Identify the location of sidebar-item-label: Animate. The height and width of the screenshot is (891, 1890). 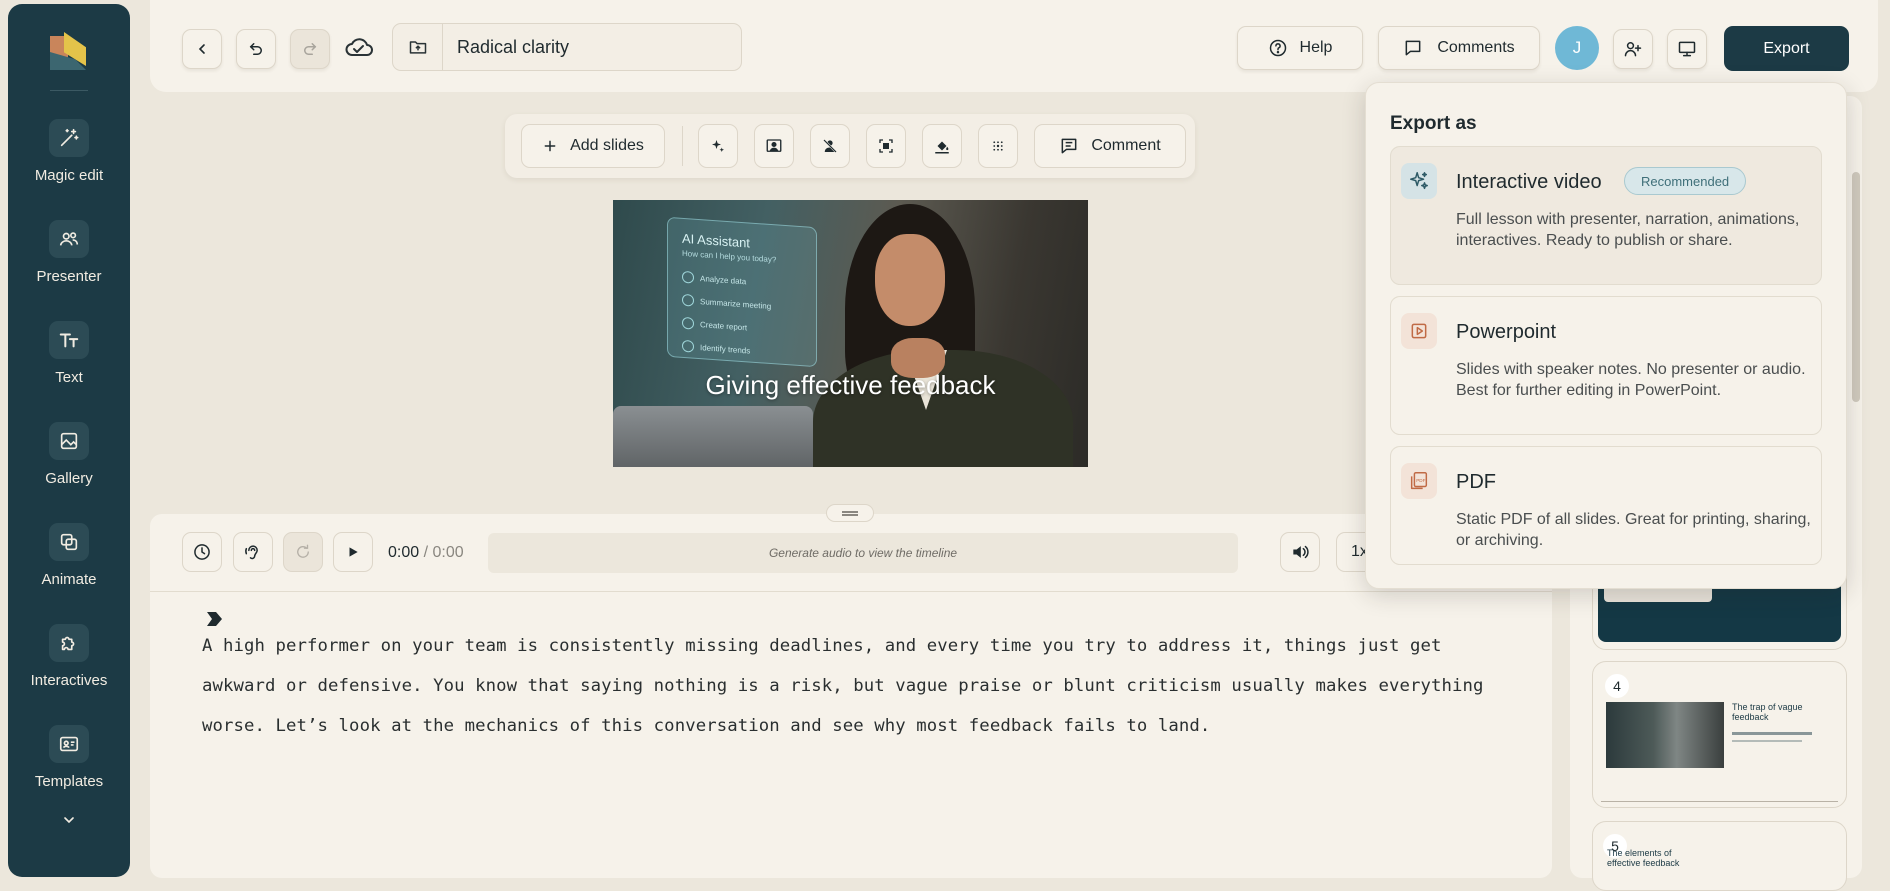
(69, 579).